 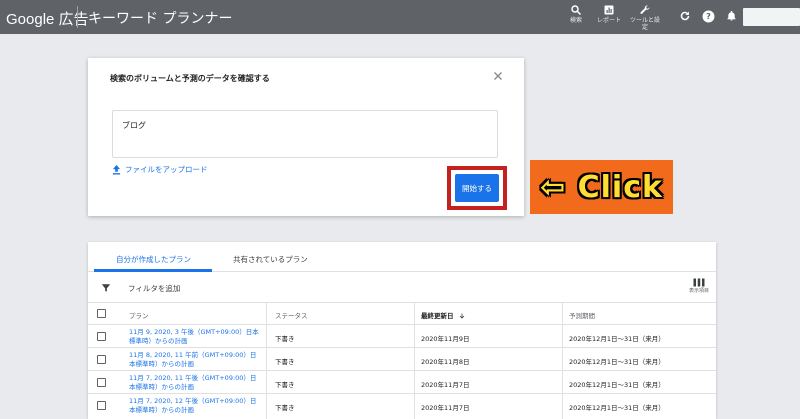 What do you see at coordinates (609, 10) in the screenshot?
I see `report-icon` at bounding box center [609, 10].